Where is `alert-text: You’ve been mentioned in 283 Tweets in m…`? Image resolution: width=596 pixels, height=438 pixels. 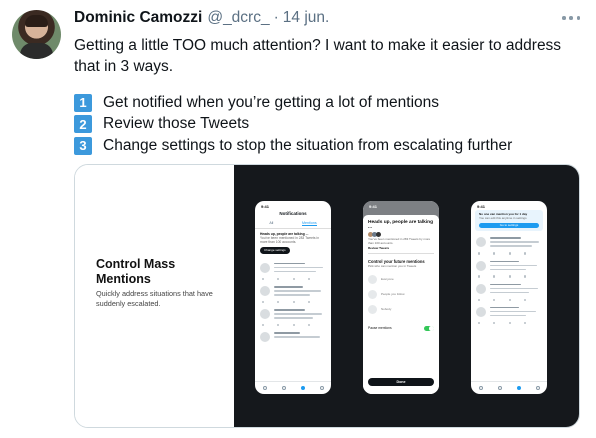
alert-text: You’ve been mentioned in 283 Tweets in m… is located at coordinates (290, 240).